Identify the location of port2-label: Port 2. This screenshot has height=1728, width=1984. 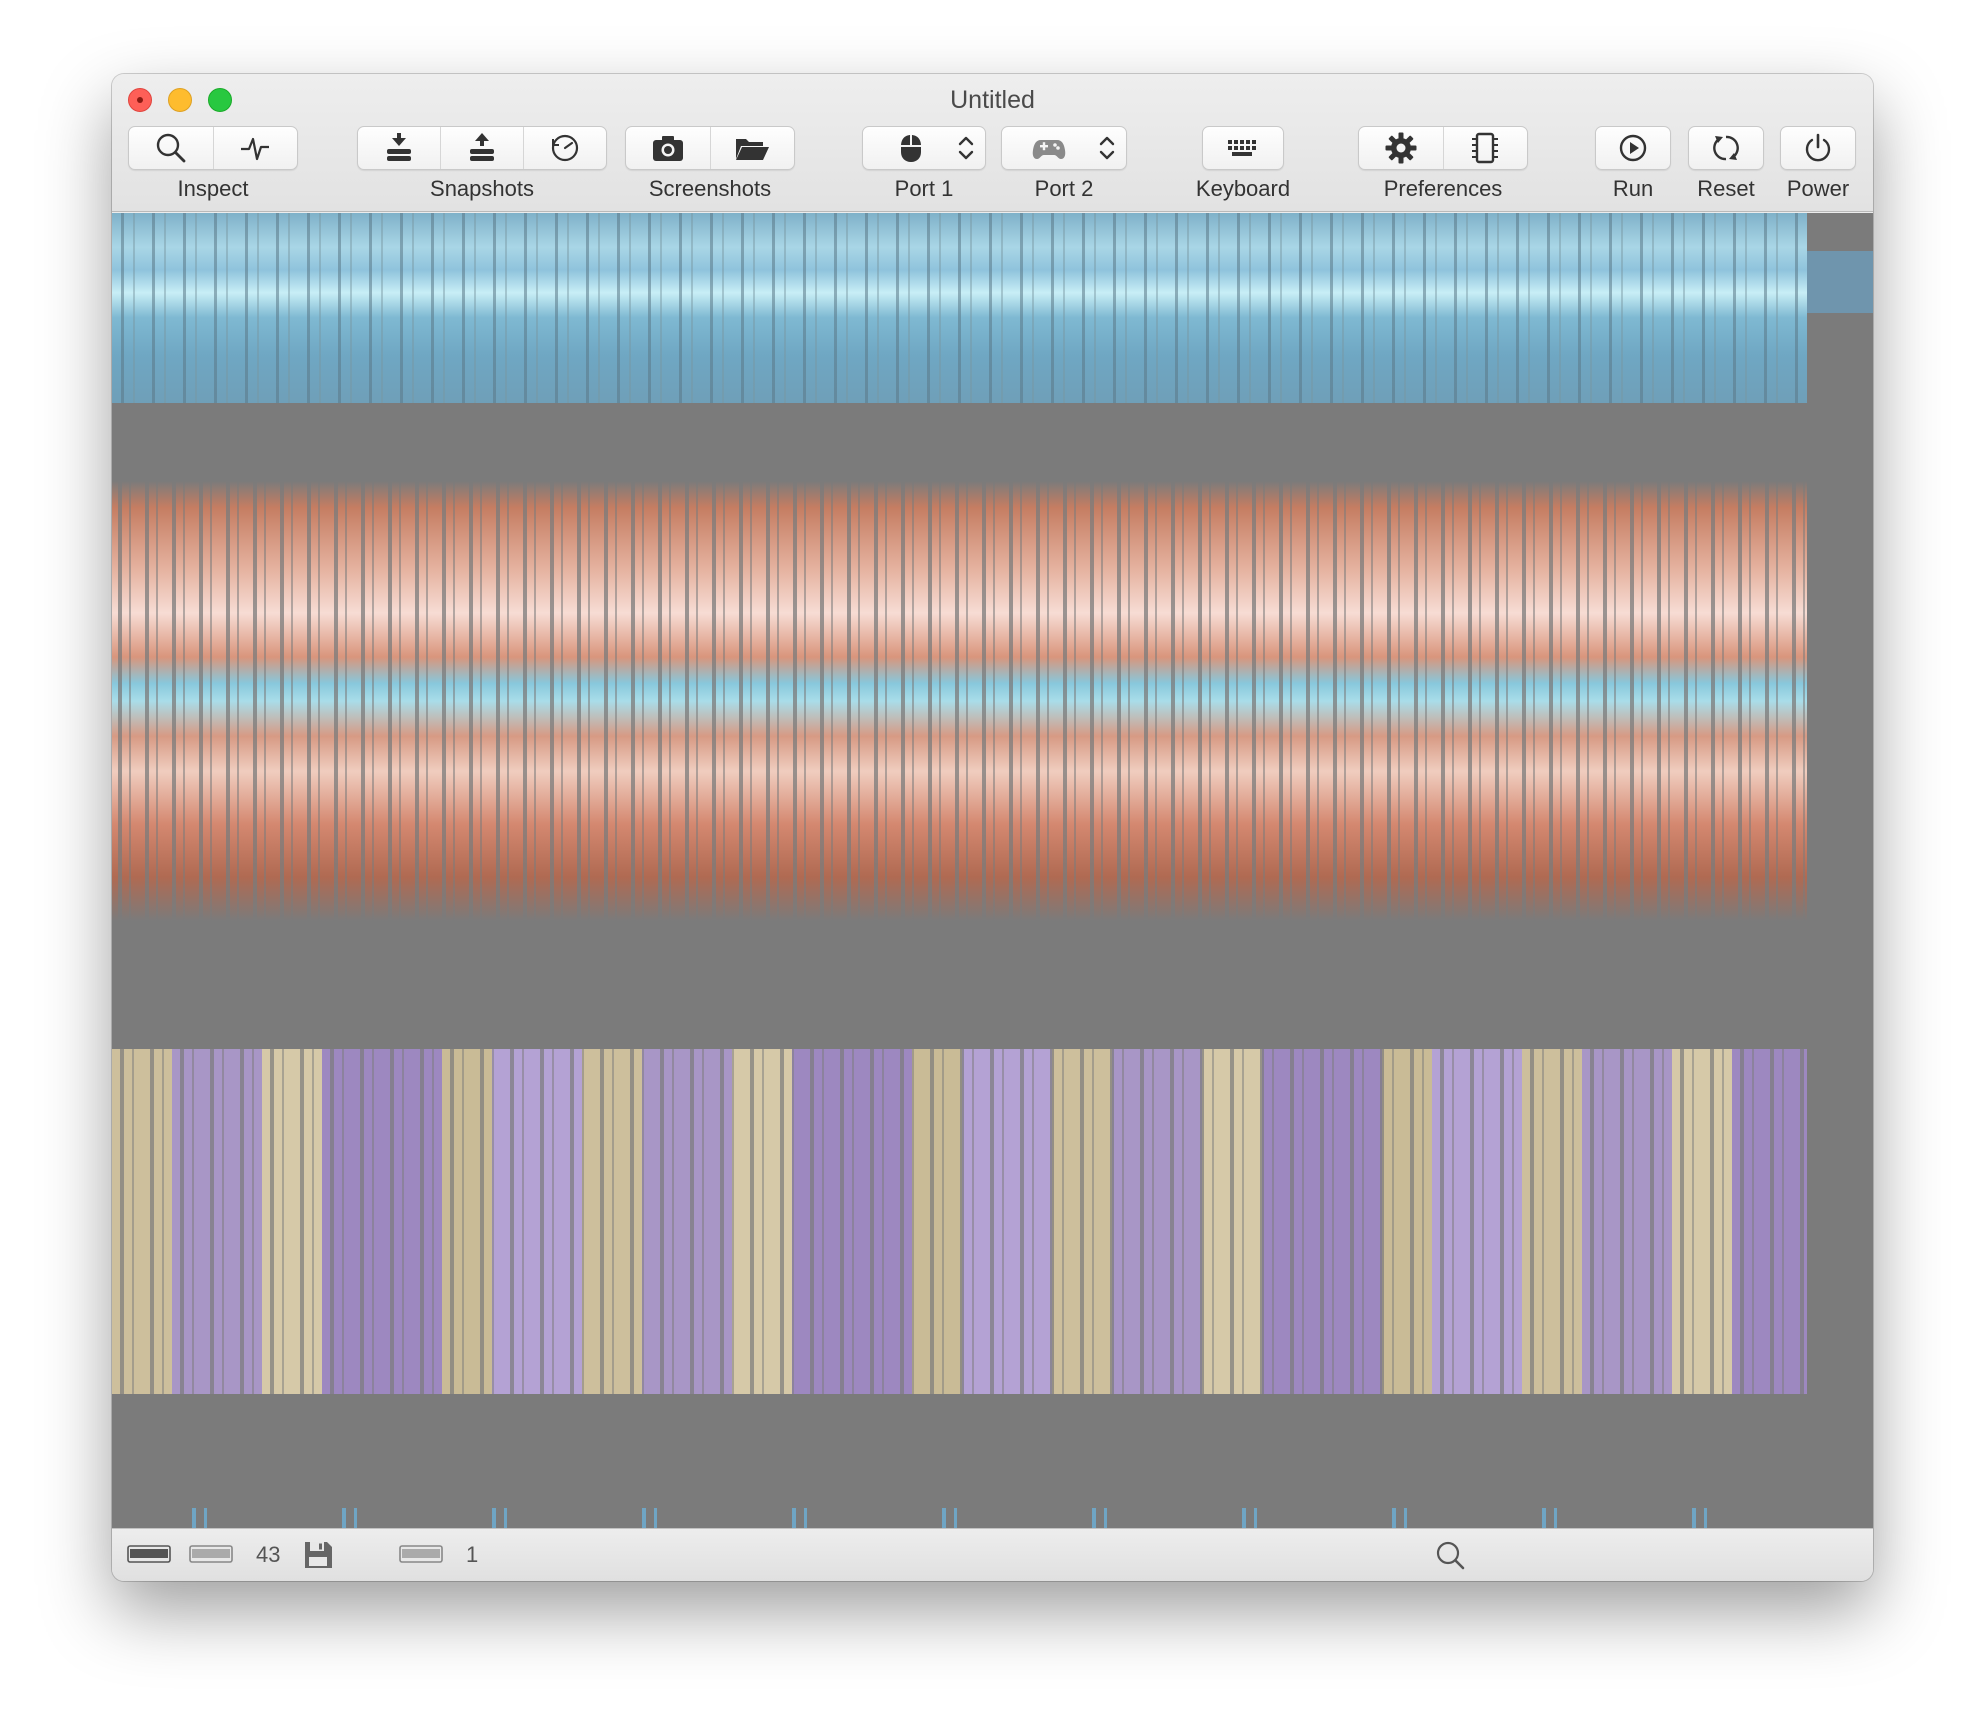
(1064, 188).